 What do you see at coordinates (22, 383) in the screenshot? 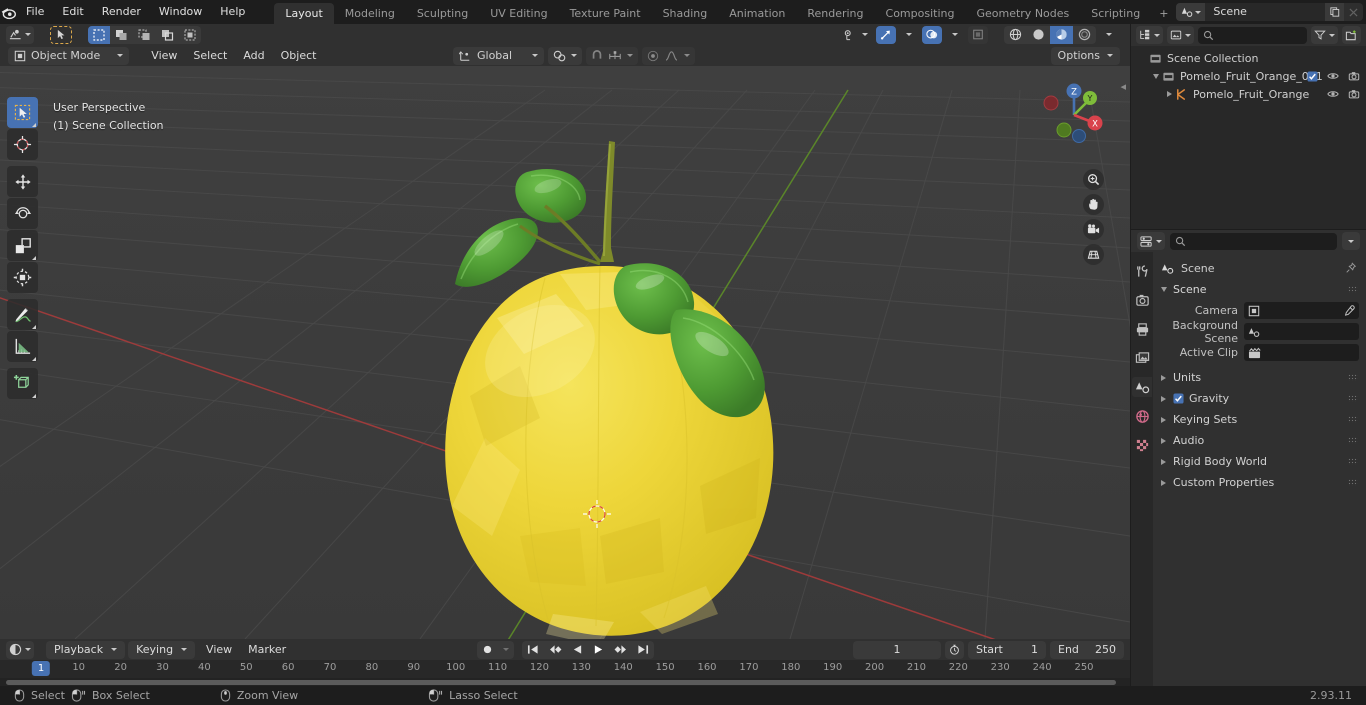
I see `add-cube-icon` at bounding box center [22, 383].